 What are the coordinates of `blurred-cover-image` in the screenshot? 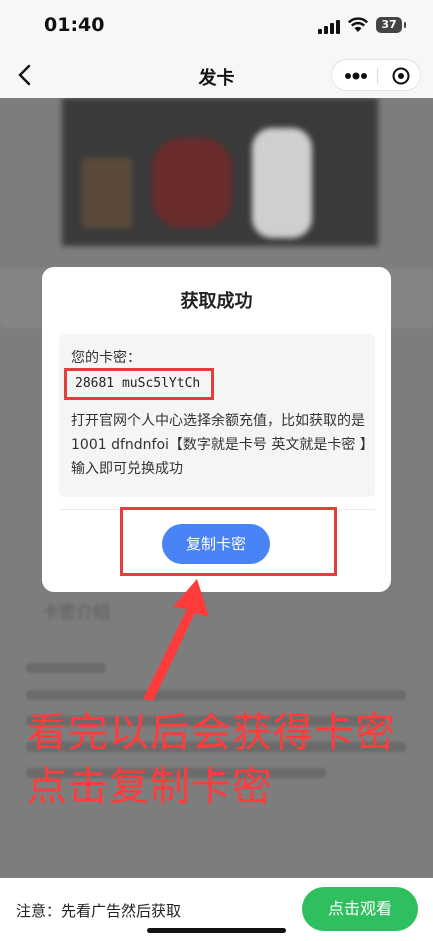 It's located at (220, 172).